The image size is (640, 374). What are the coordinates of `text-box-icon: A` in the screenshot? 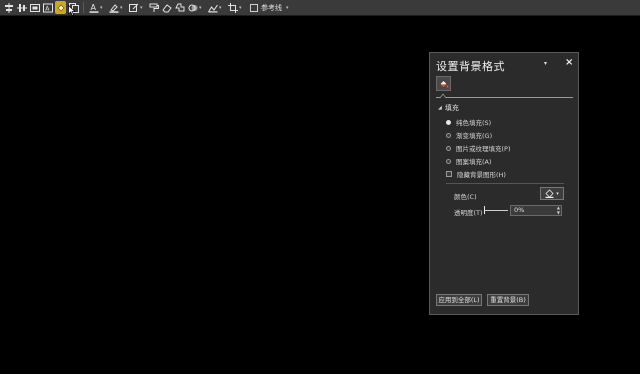 It's located at (47, 7).